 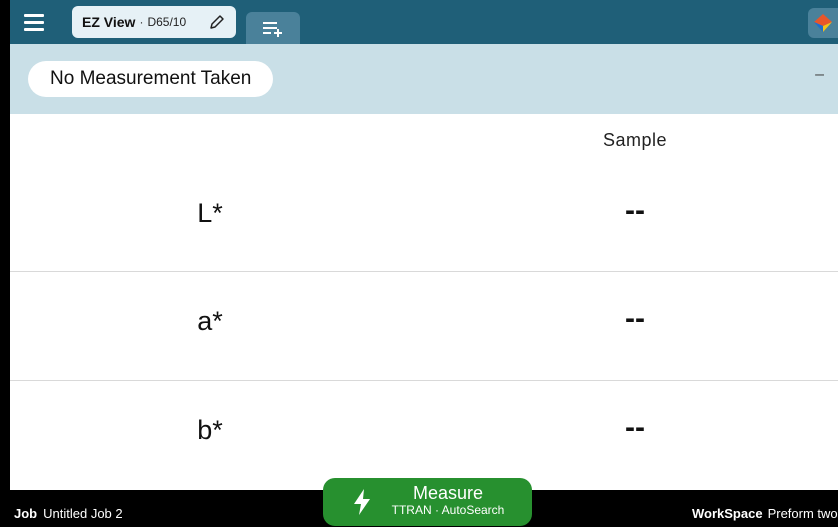 I want to click on measure-mode-label: TTRAN · AutoSearch, so click(x=448, y=510).